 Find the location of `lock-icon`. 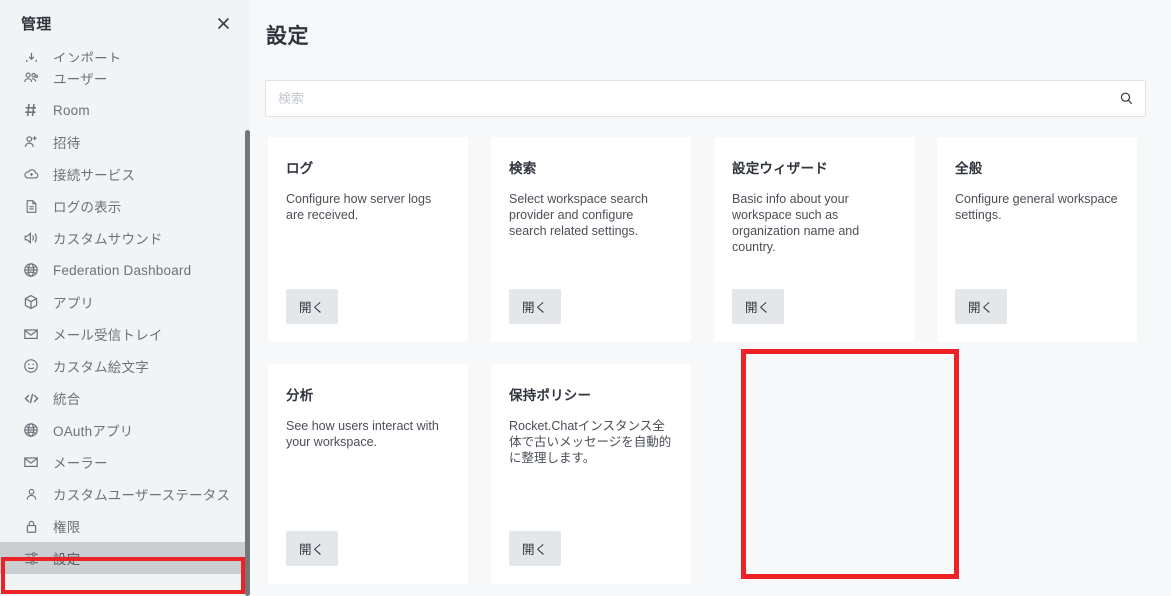

lock-icon is located at coordinates (31, 526).